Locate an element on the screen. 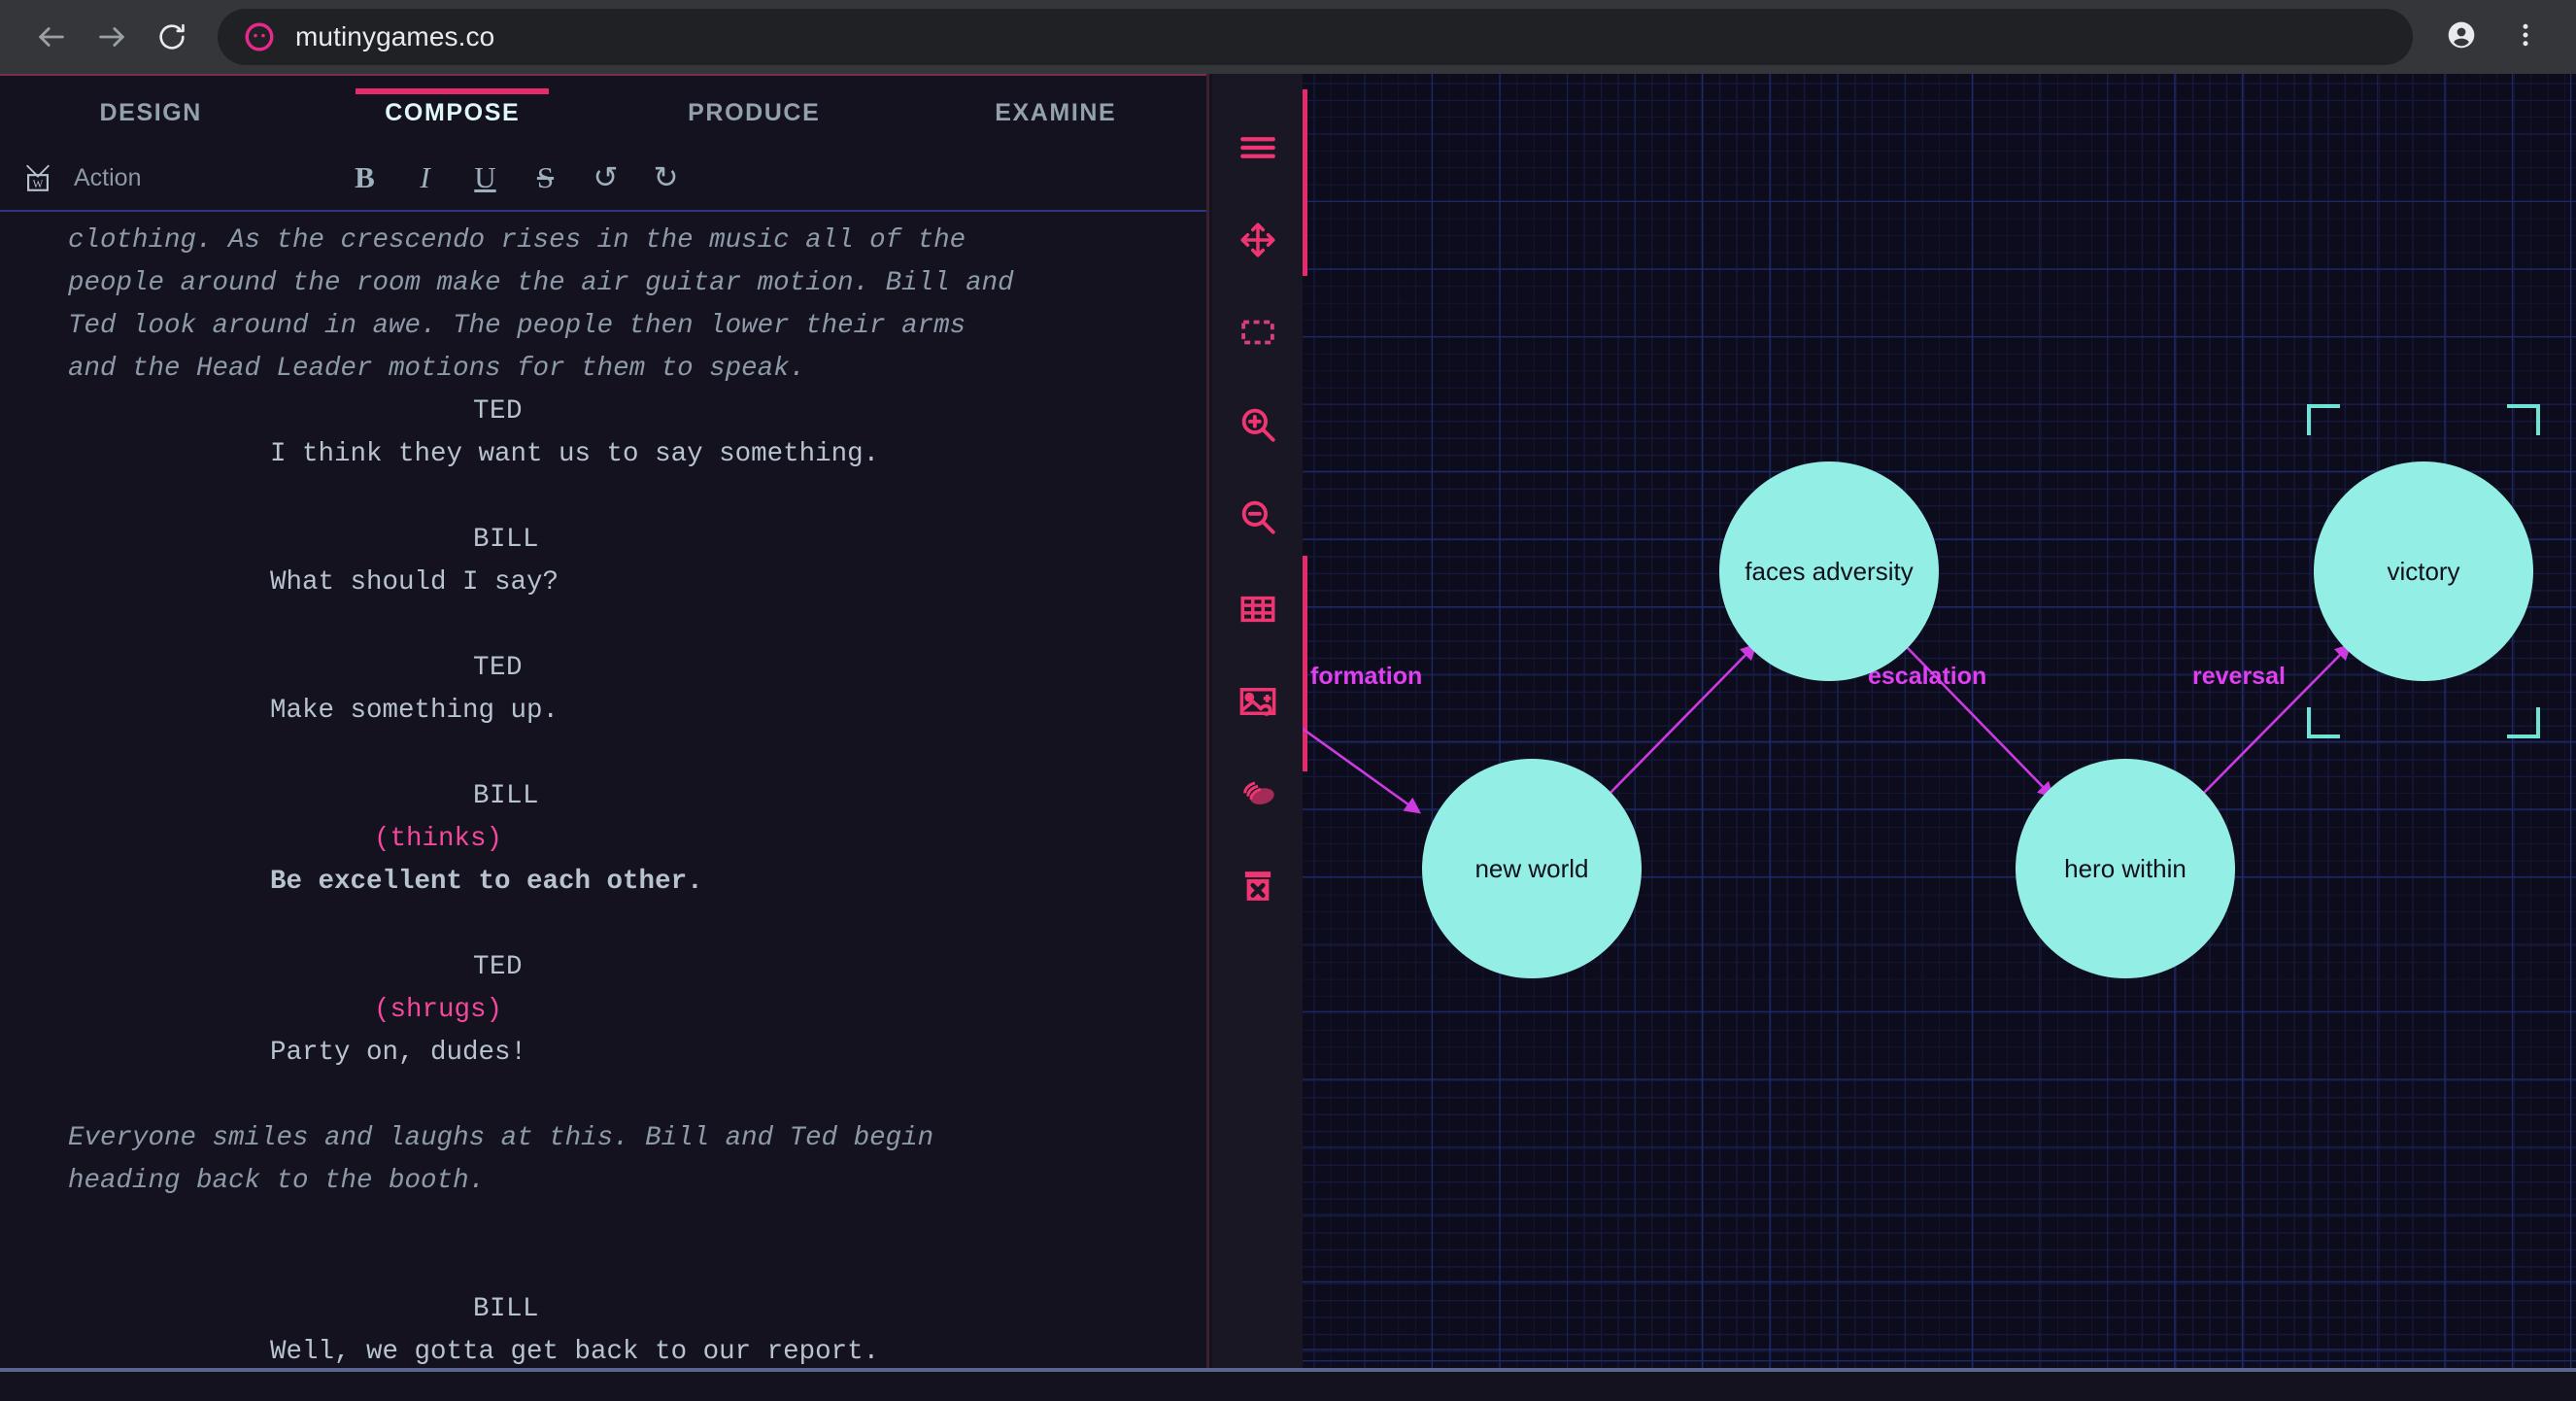 The width and height of the screenshot is (2576, 1401). script-dialogue-line: What should I say? is located at coordinates (519, 583).